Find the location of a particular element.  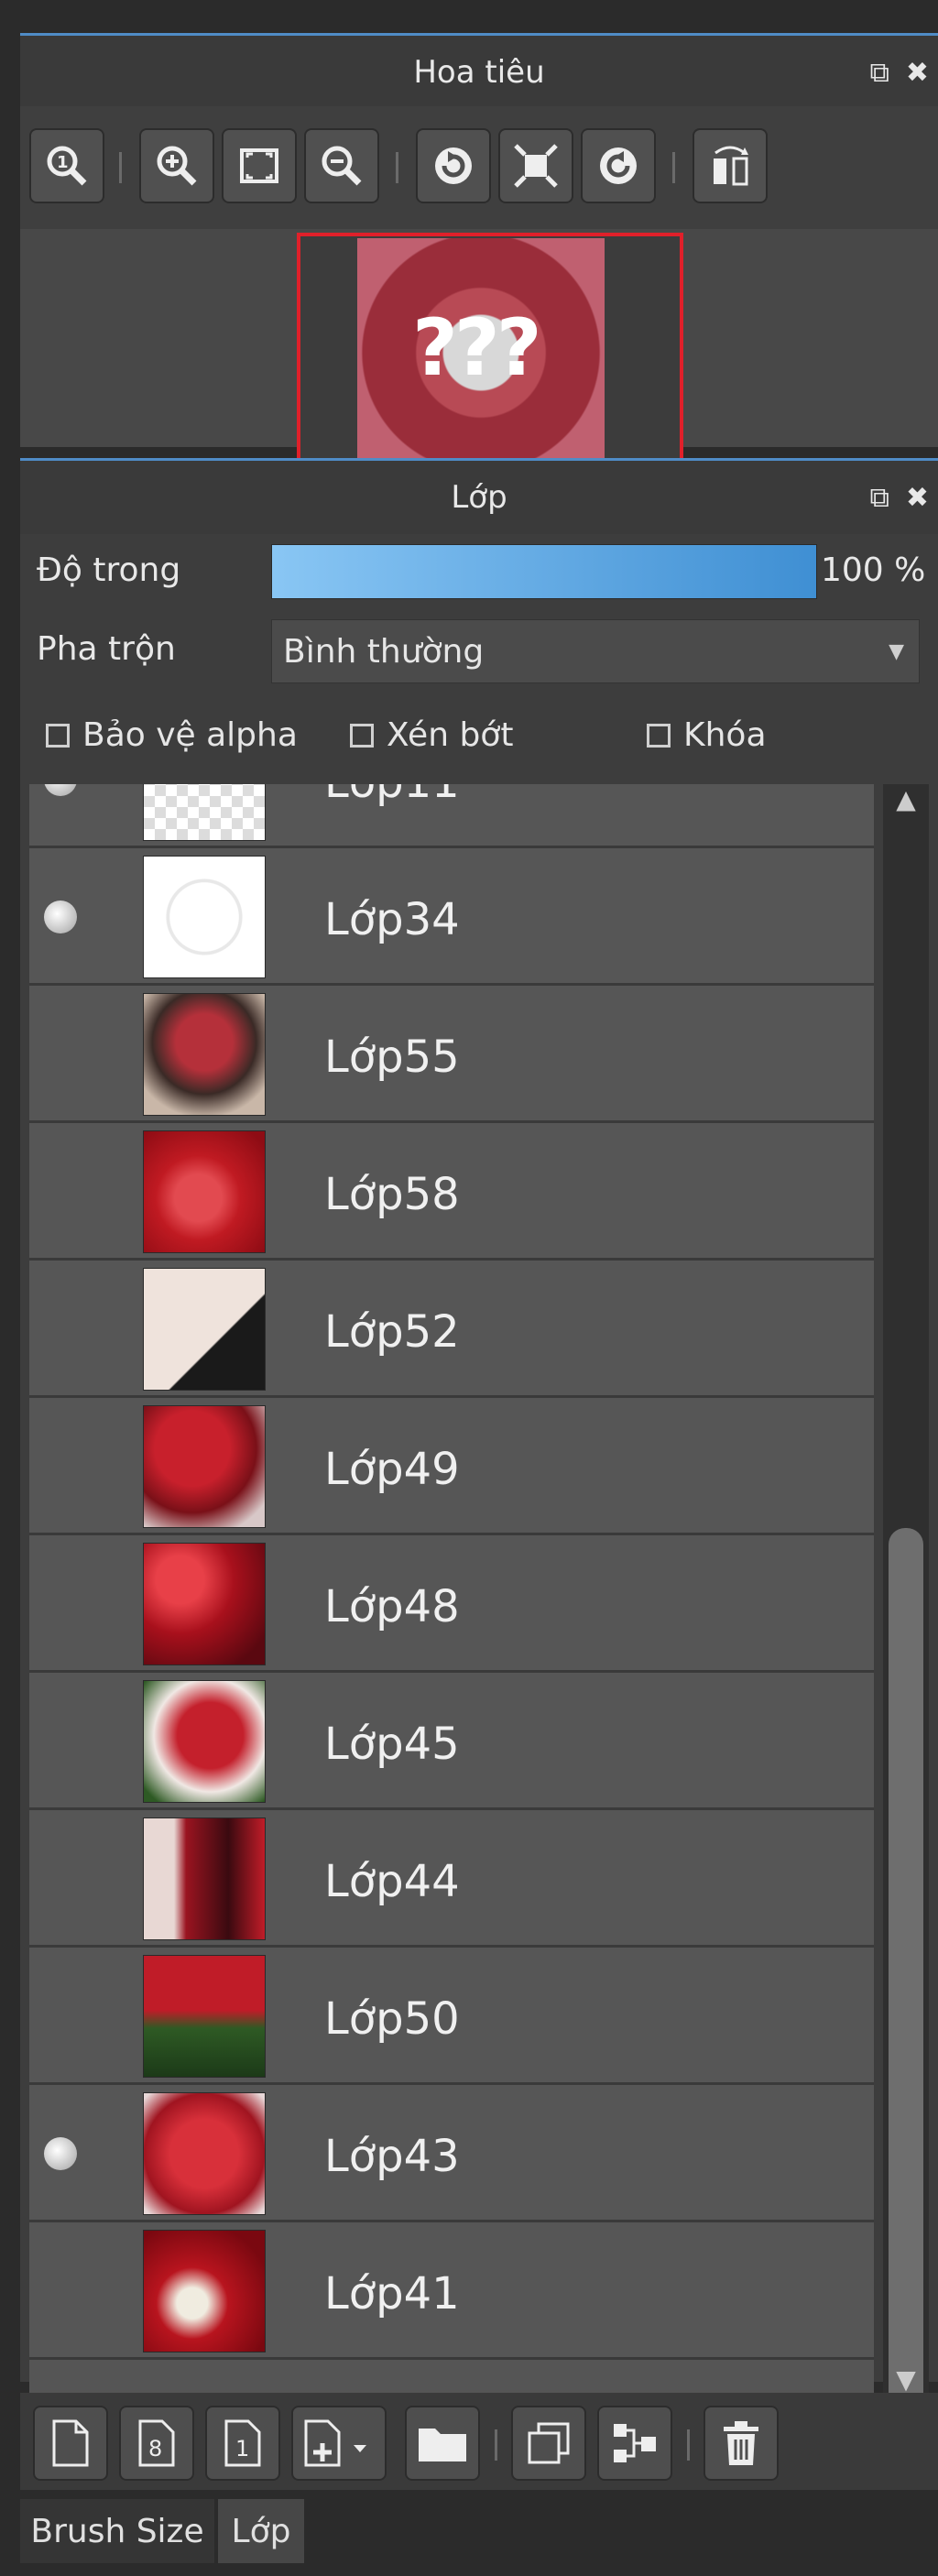

layer-name: Lớp50 is located at coordinates (392, 2019).